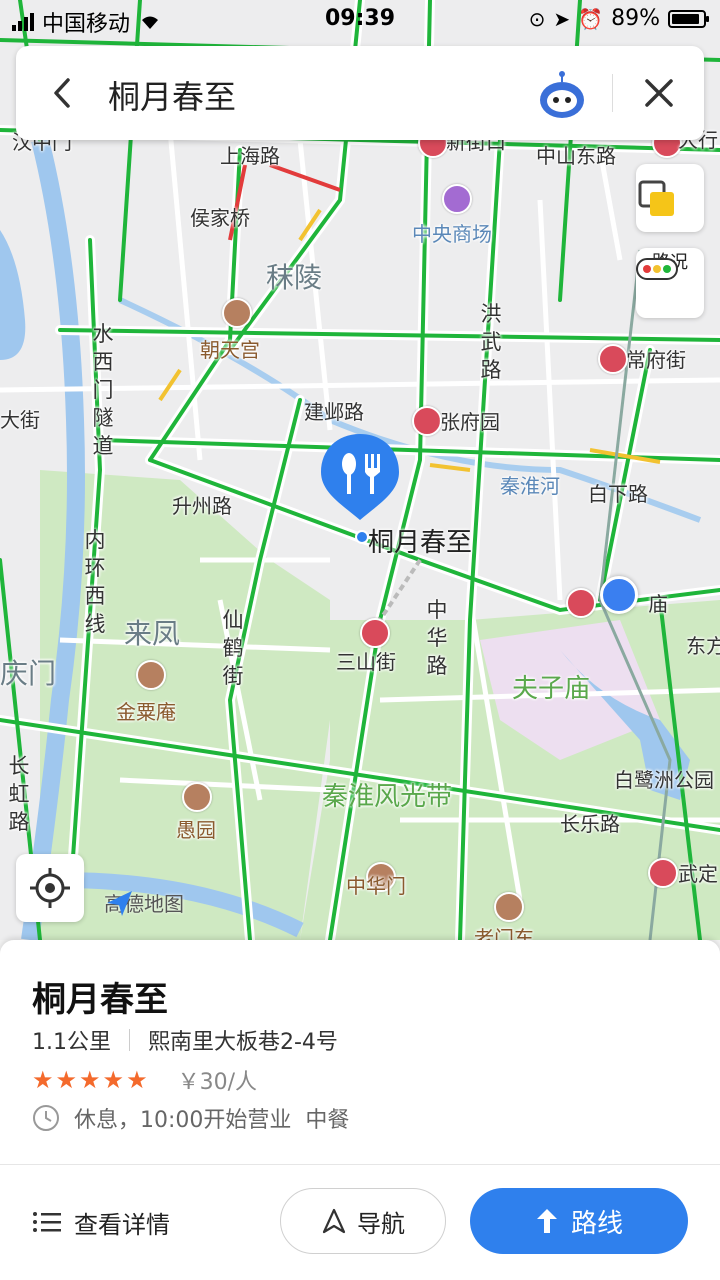 The image size is (720, 1280). I want to click on assistant-robot-icon, so click(562, 94).